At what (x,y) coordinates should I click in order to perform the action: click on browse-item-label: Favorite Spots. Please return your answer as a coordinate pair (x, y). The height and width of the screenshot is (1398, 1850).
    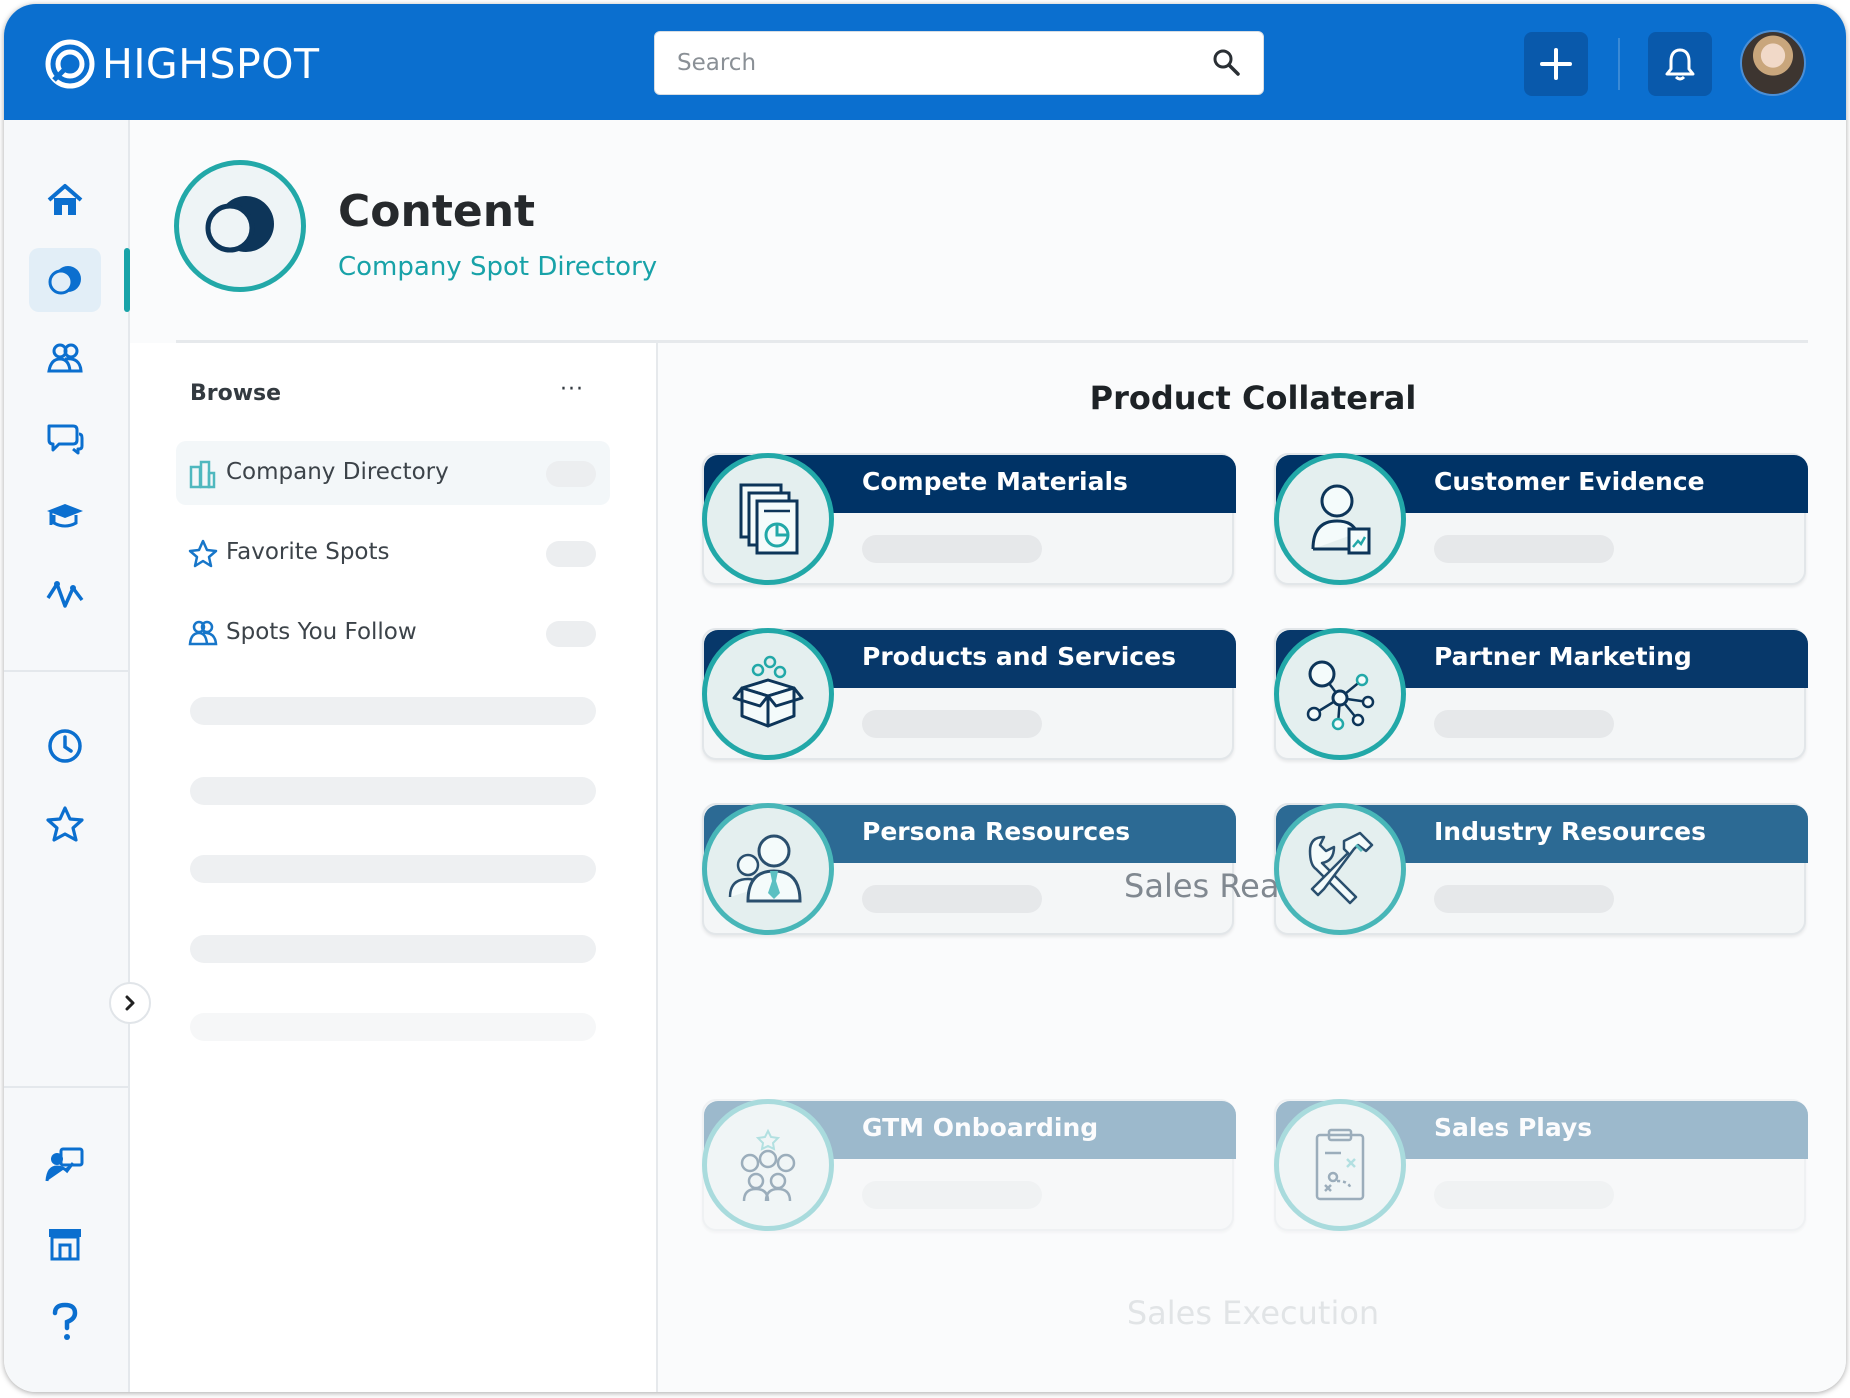
    Looking at the image, I should click on (308, 552).